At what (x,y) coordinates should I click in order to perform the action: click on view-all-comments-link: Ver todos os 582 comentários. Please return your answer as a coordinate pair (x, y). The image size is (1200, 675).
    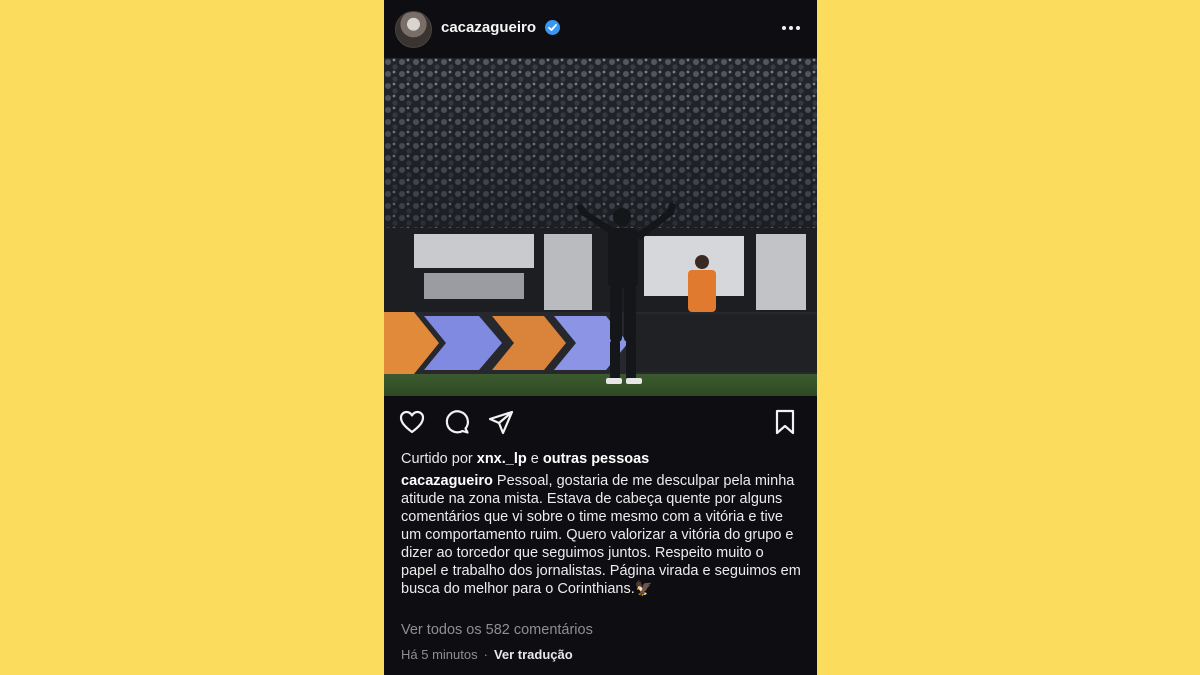
    Looking at the image, I should click on (497, 630).